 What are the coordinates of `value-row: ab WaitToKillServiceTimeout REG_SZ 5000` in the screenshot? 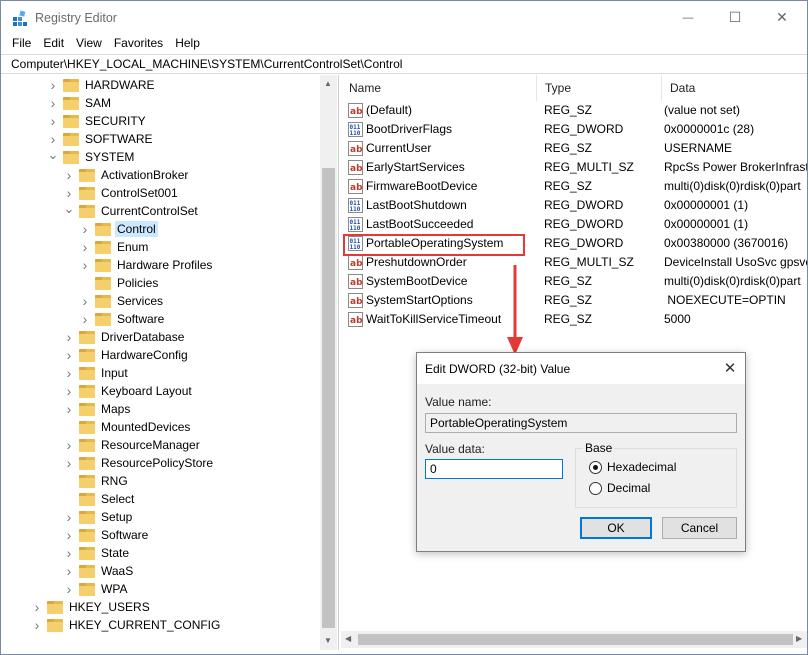 It's located at (574, 319).